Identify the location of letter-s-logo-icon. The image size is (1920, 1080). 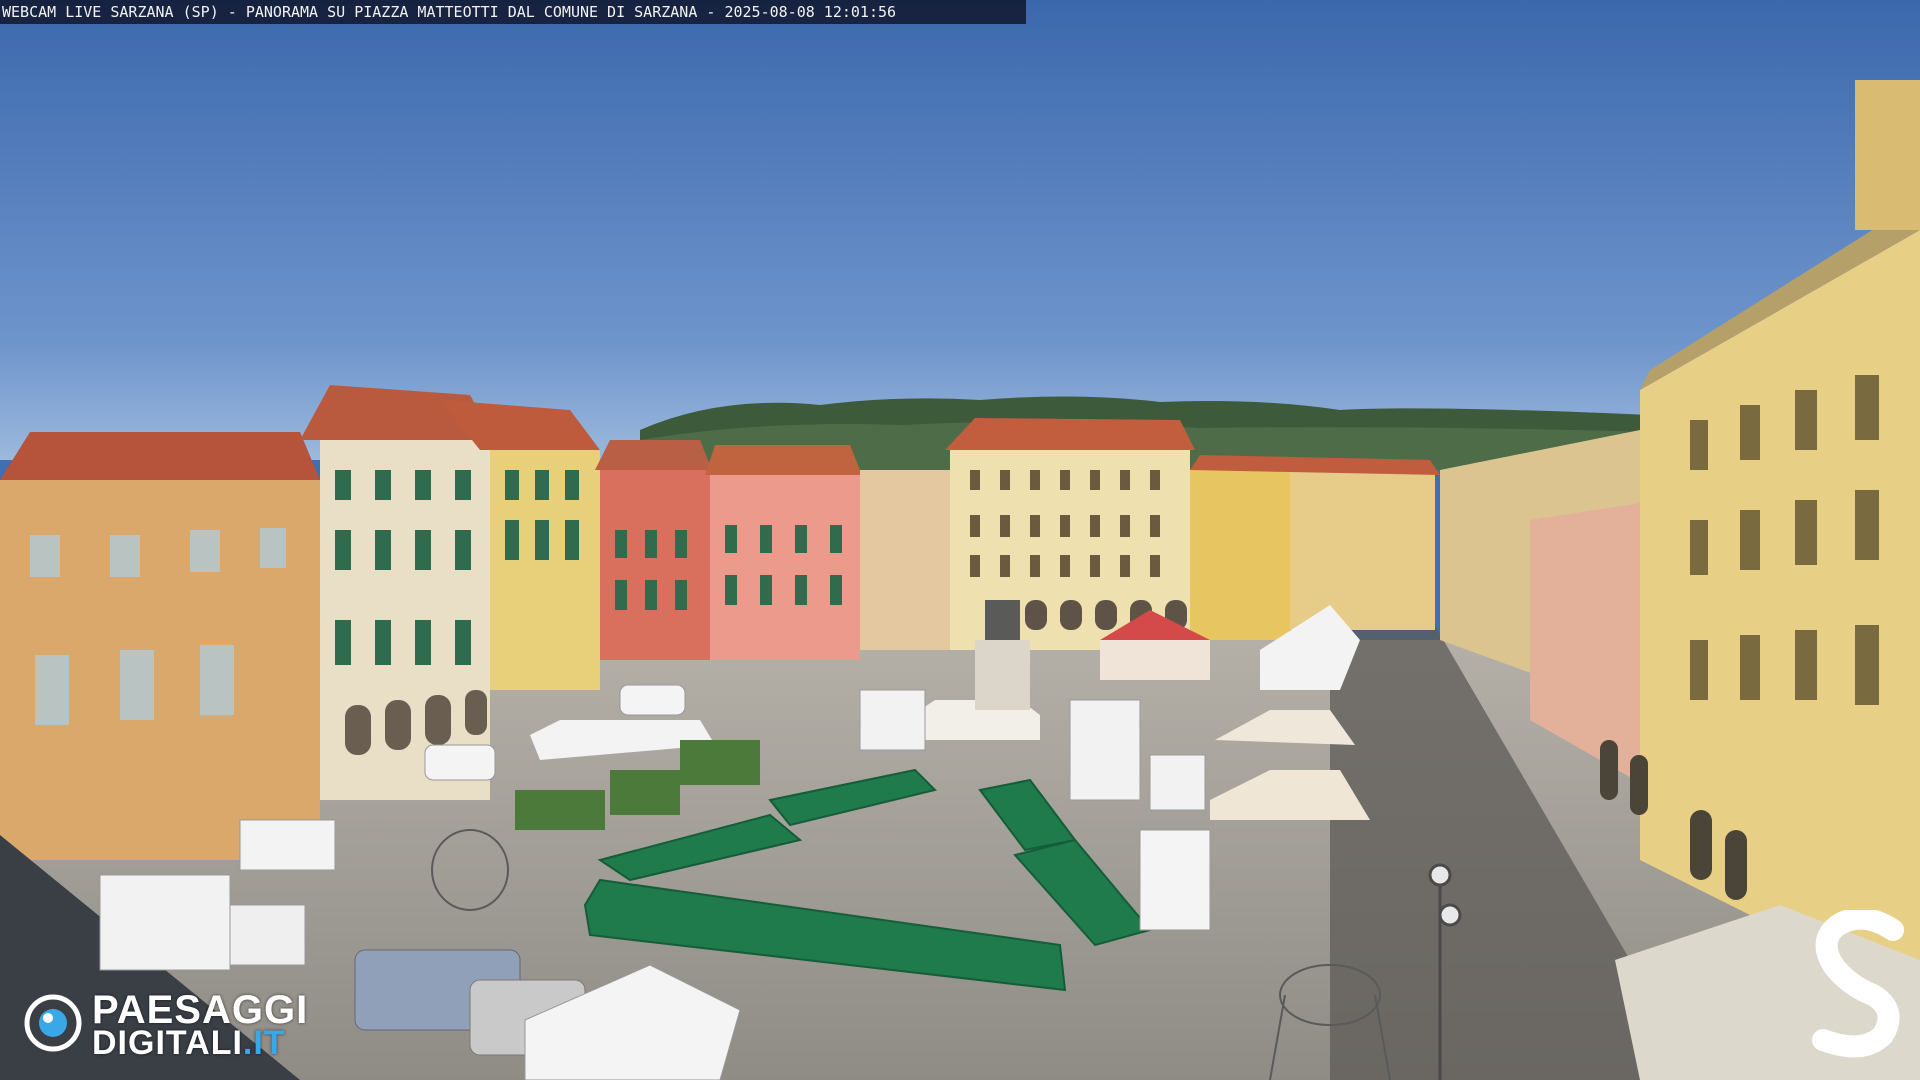
(1858, 984).